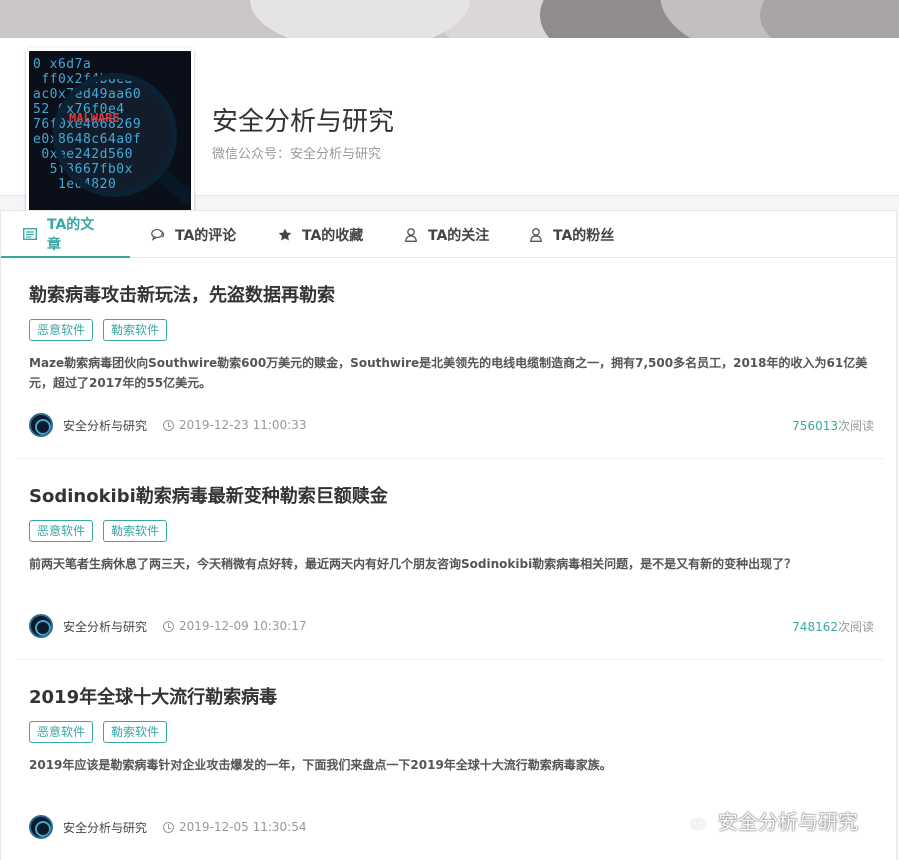 This screenshot has width=899, height=860. I want to click on tab-favorites-label: TA的收藏, so click(333, 235).